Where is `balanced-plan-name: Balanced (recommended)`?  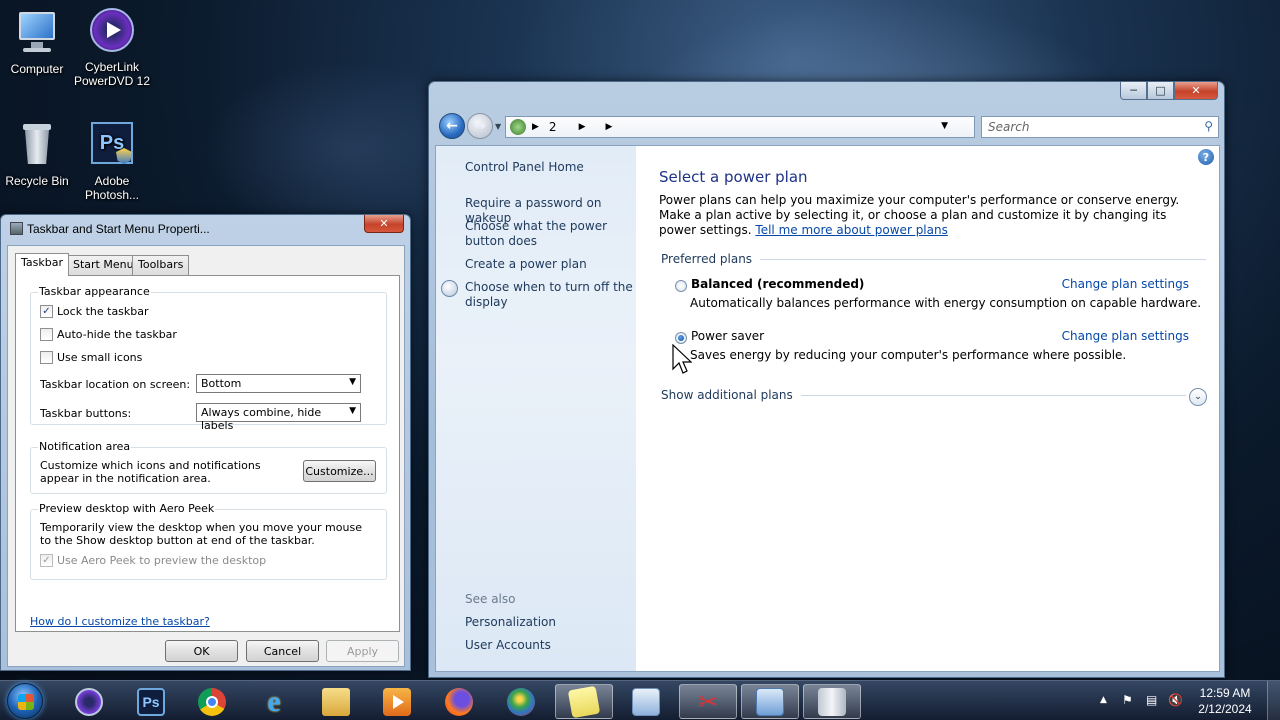 balanced-plan-name: Balanced (recommended) is located at coordinates (777, 284).